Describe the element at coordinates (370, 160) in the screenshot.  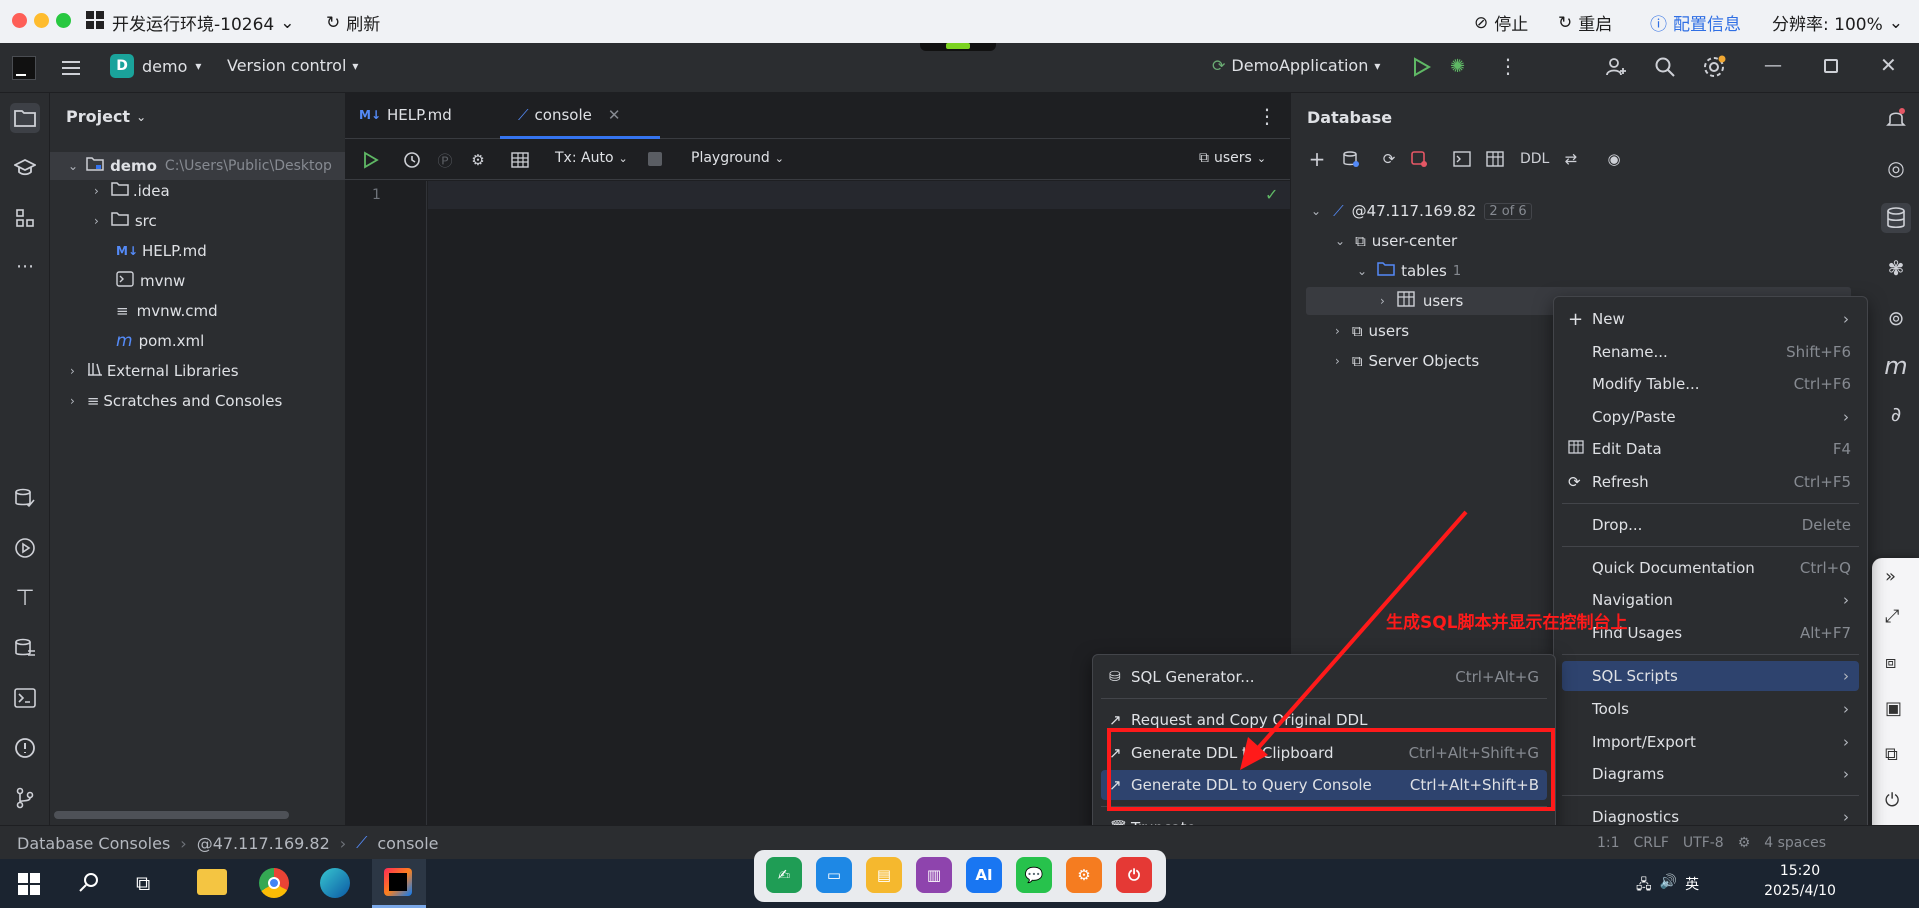
I see `execute-icon` at that location.